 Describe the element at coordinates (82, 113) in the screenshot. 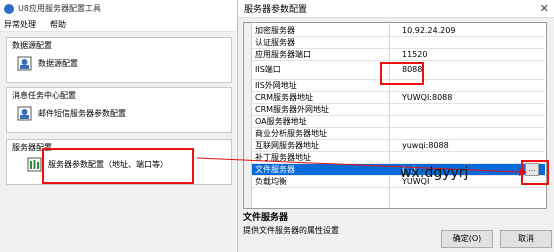

I see `button-label: 邮件短信服务器参数配置` at that location.